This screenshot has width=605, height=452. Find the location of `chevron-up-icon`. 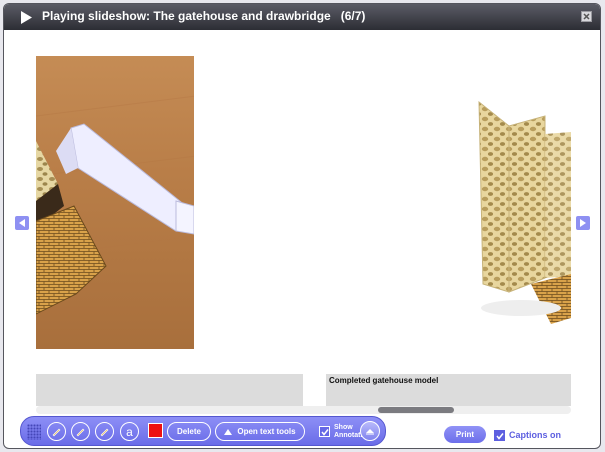

chevron-up-icon is located at coordinates (370, 432).